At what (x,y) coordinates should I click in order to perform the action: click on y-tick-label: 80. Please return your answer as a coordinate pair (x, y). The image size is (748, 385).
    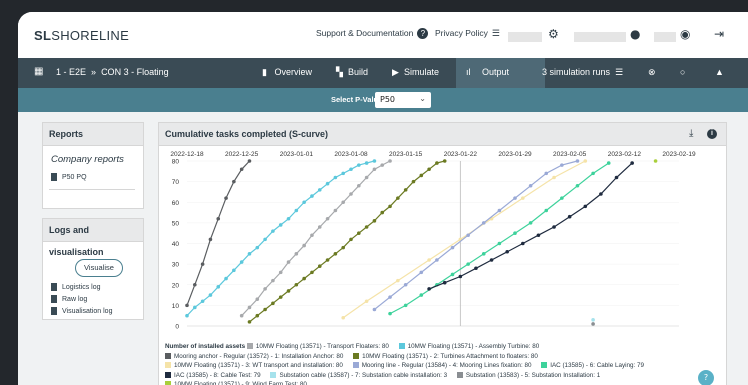
    Looking at the image, I should click on (176, 162).